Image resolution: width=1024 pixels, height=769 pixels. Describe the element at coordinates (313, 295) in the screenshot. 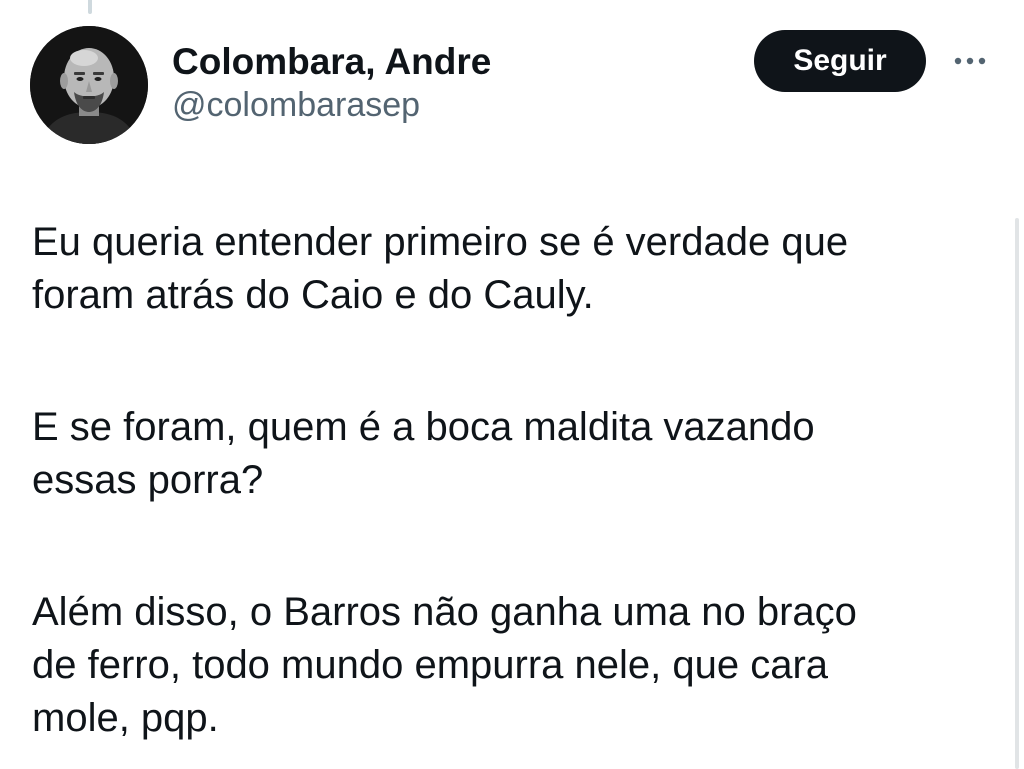

I see `tweet-line: foram atrás do Caio e do Cauly.` at that location.